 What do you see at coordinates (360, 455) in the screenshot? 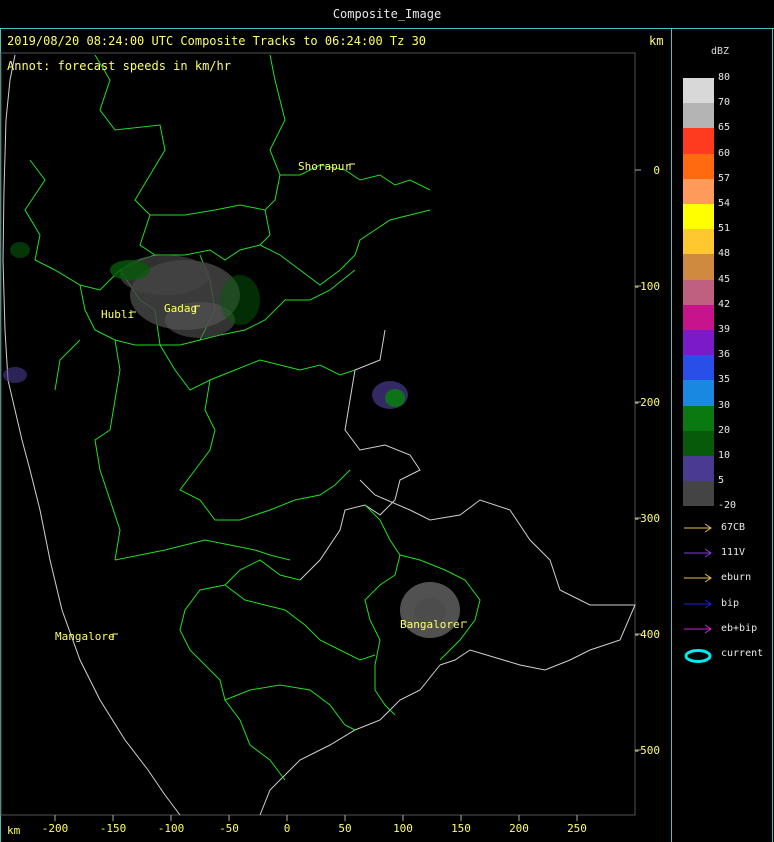
I see `state-boundary` at bounding box center [360, 455].